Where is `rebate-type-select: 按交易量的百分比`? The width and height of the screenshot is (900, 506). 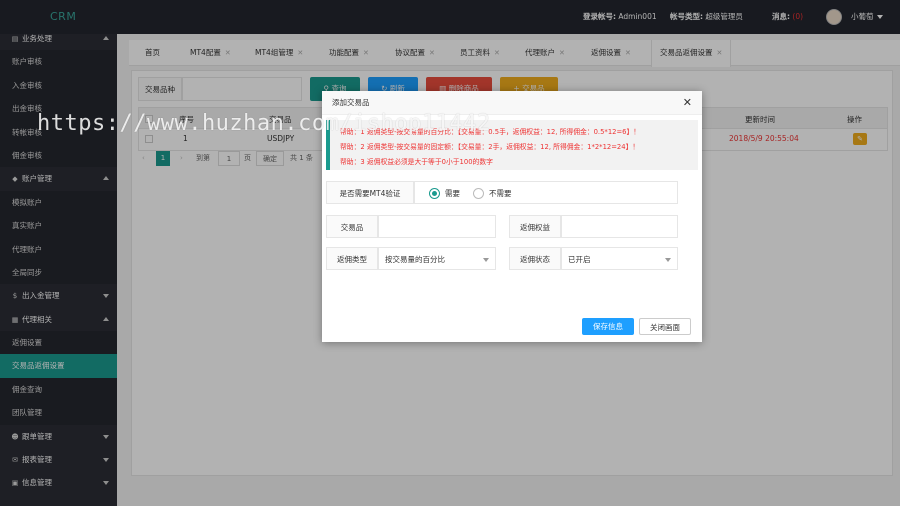 rebate-type-select: 按交易量的百分比 is located at coordinates (437, 258).